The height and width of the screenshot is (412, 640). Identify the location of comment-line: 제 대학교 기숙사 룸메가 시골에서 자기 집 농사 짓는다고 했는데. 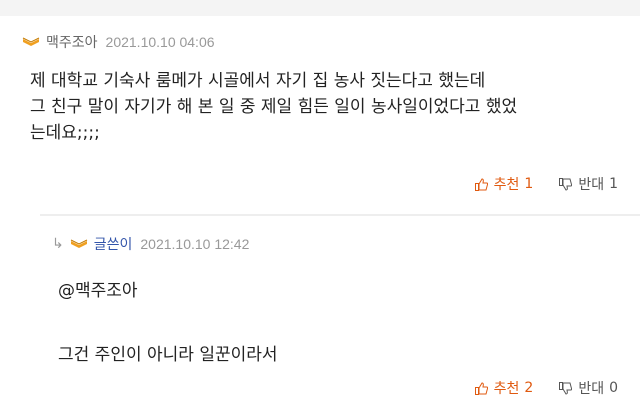
(258, 81).